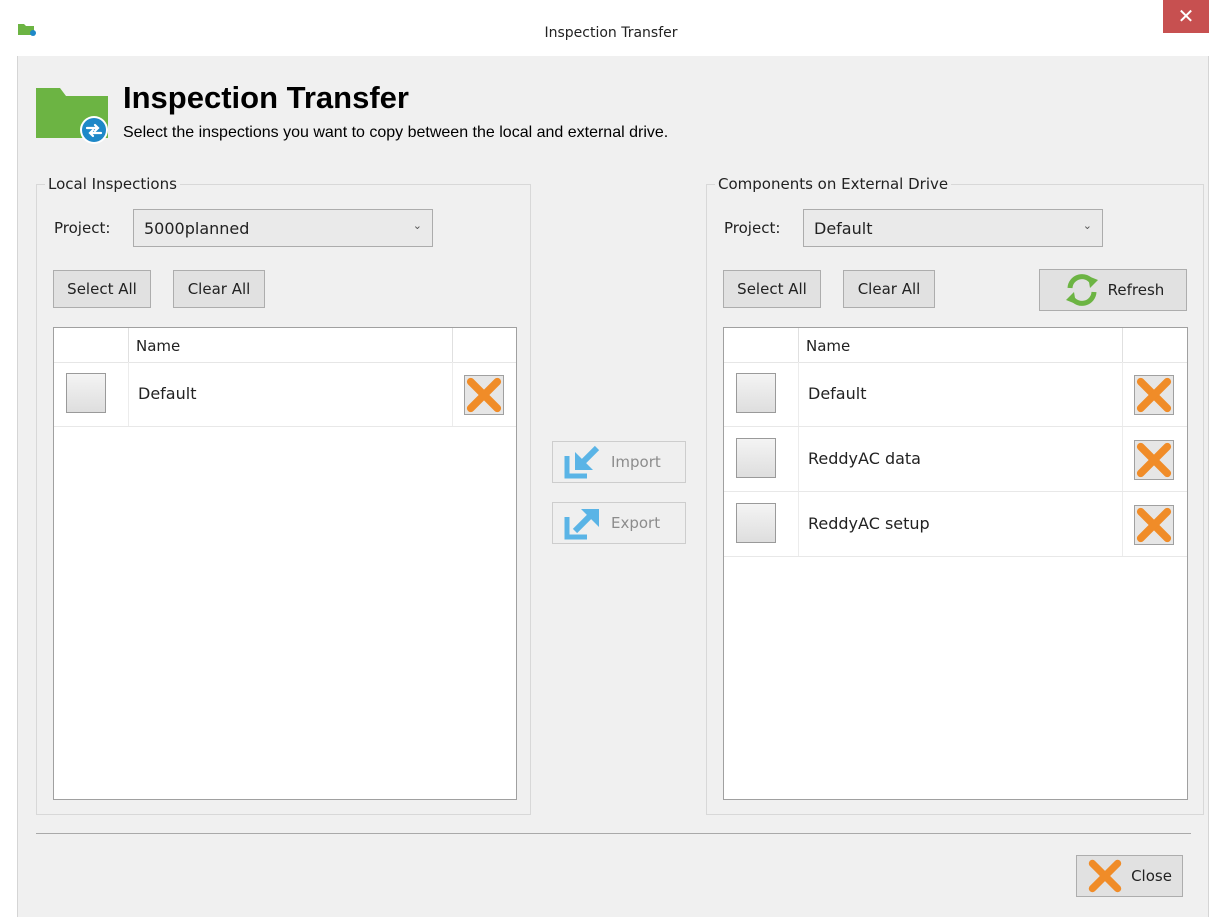  What do you see at coordinates (102, 289) in the screenshot?
I see `local-select-all-button: Select All` at bounding box center [102, 289].